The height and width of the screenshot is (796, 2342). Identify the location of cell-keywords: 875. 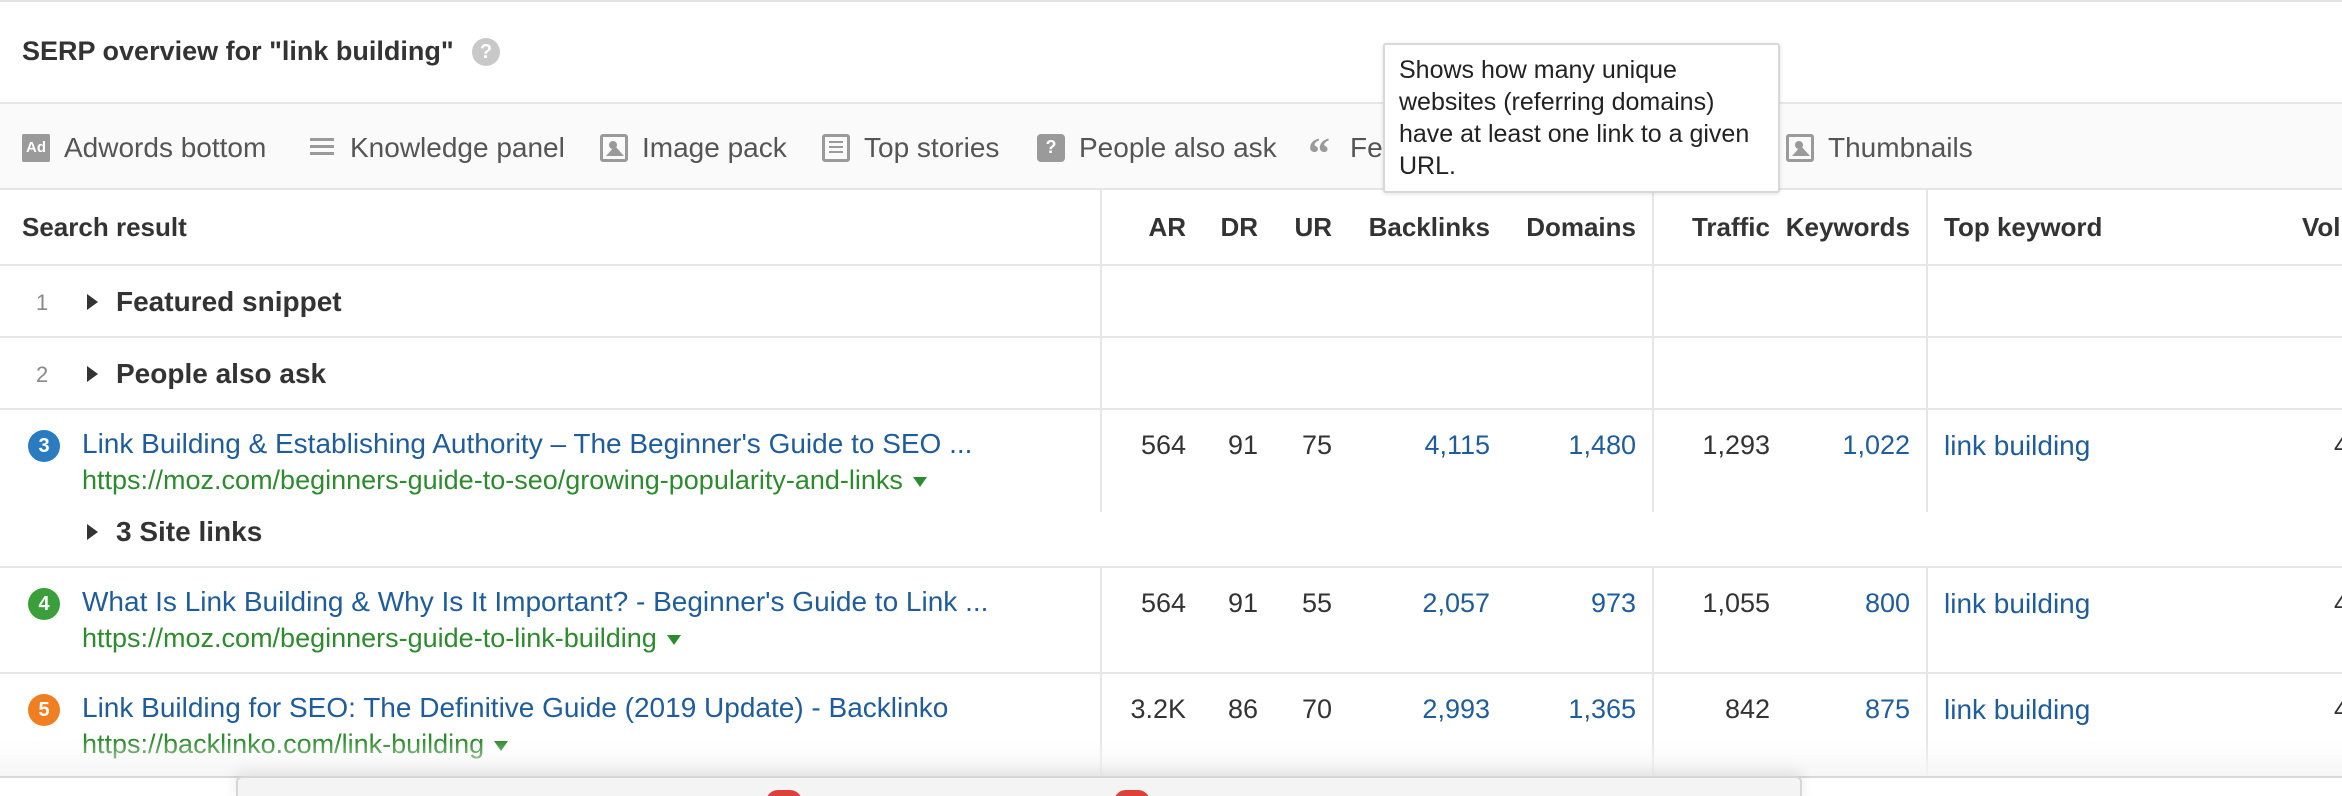
(1840, 709).